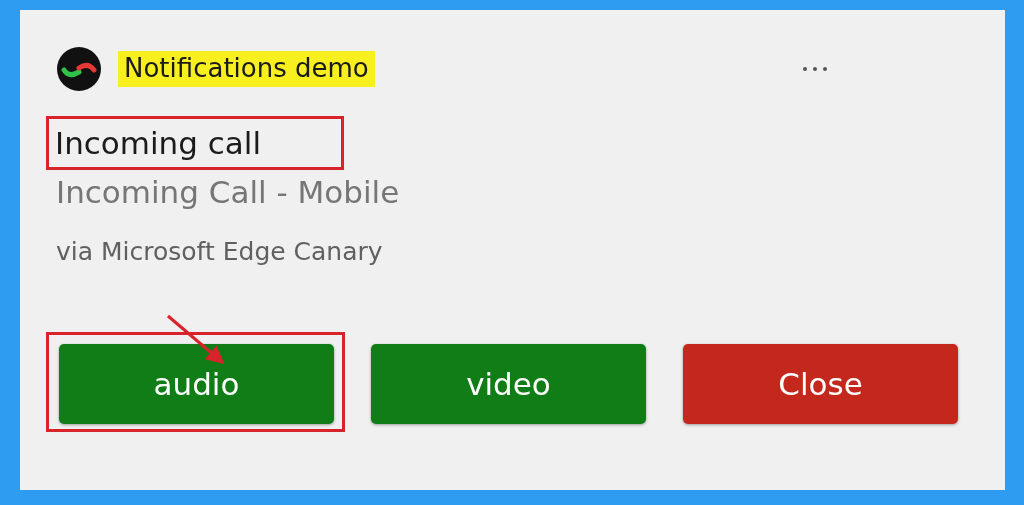  What do you see at coordinates (196, 384) in the screenshot?
I see `action-button: audio` at bounding box center [196, 384].